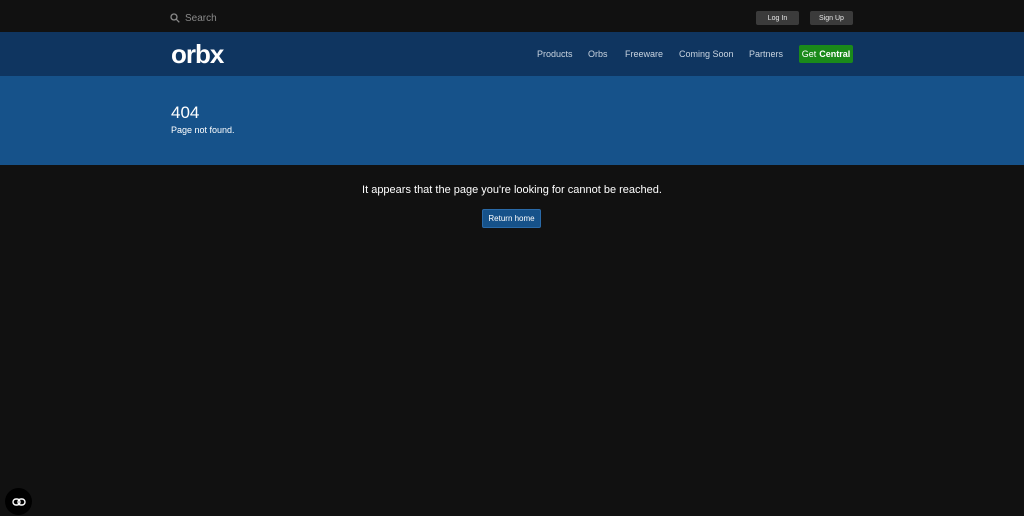 The height and width of the screenshot is (516, 1024). I want to click on nav-link-coming-soon: Coming Soon, so click(706, 54).